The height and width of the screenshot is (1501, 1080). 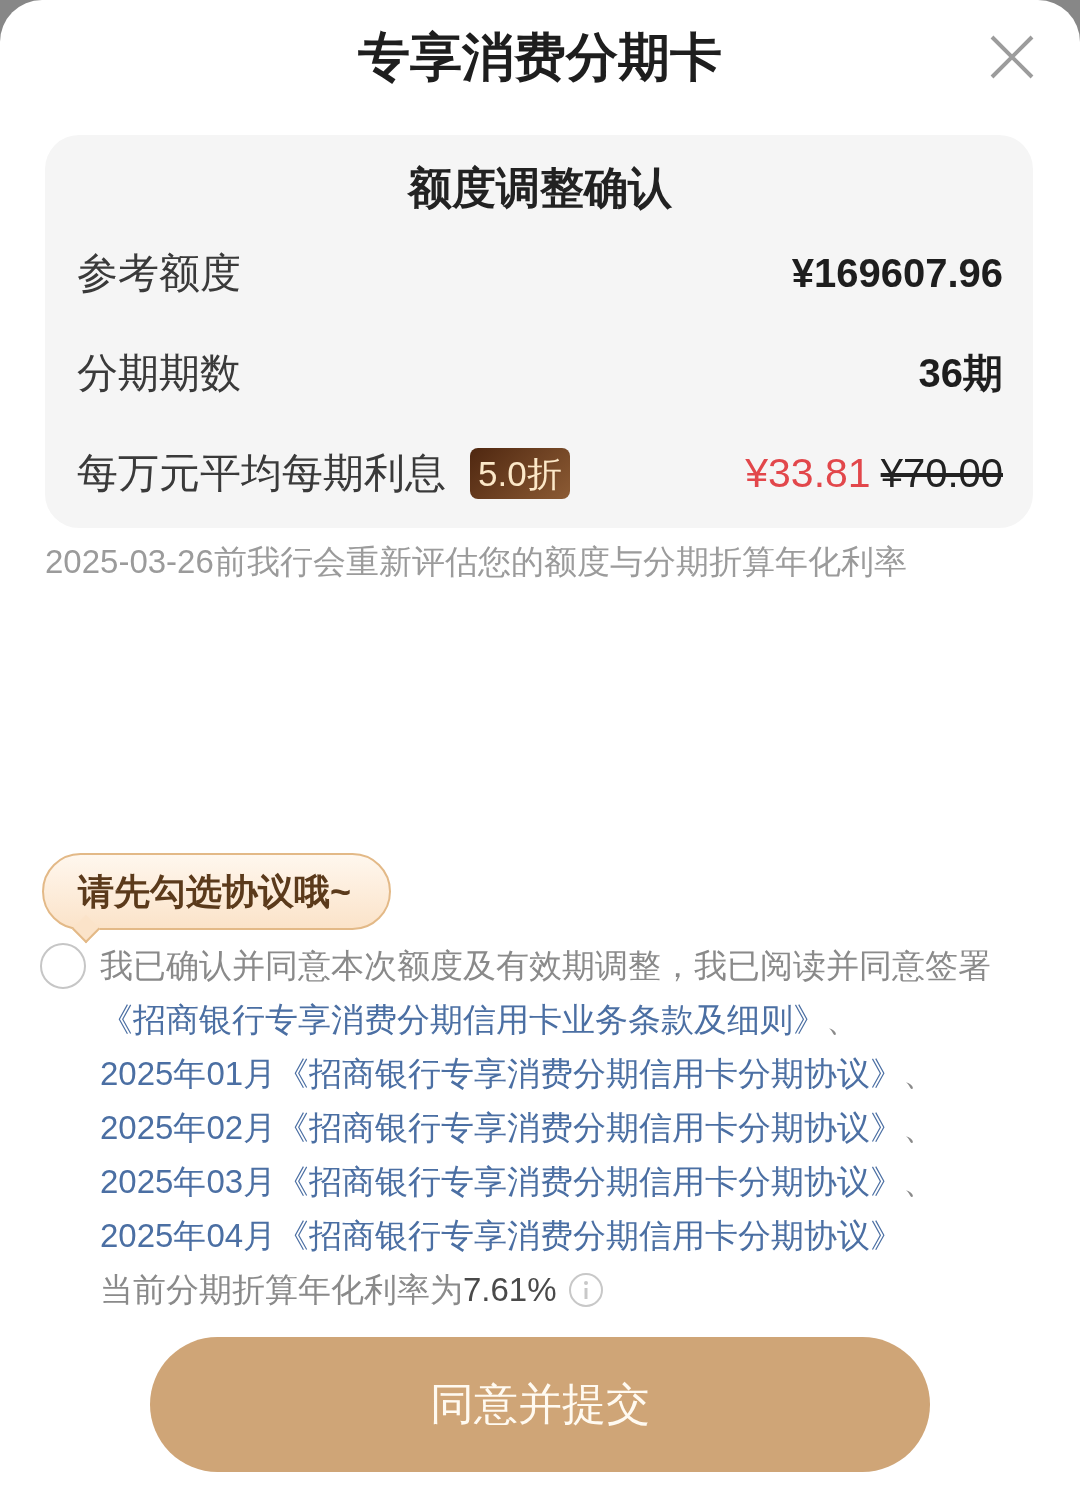 I want to click on card-heading: 额度调整确认, so click(x=539, y=188).